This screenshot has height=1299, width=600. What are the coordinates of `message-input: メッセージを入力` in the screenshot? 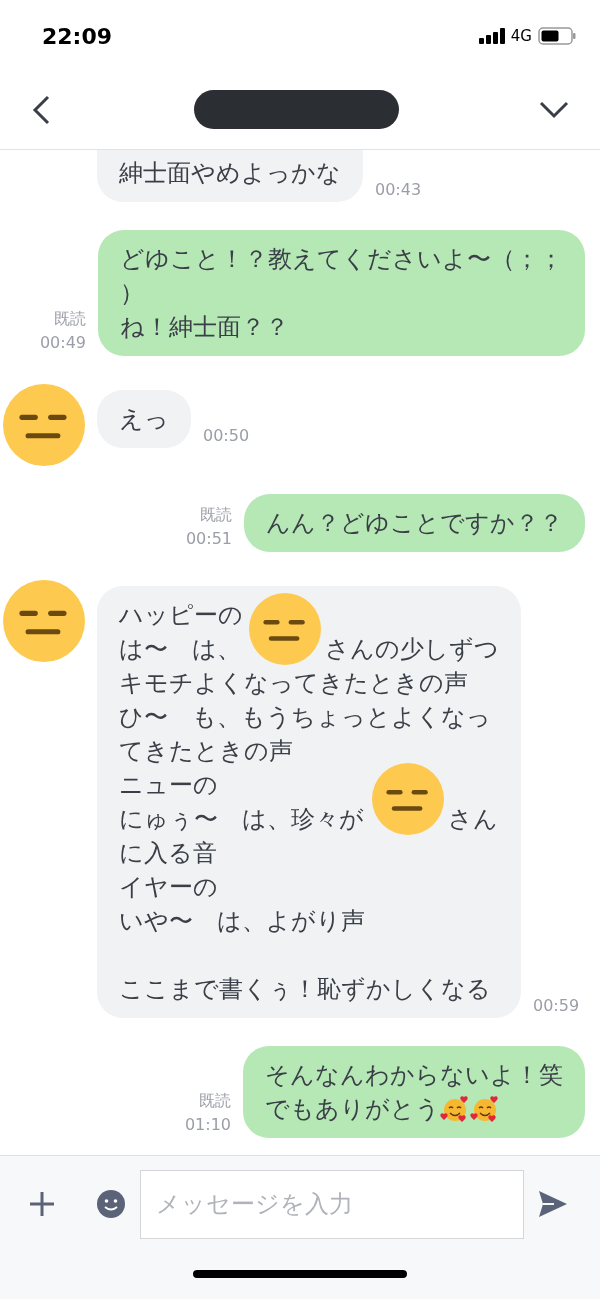 It's located at (332, 1204).